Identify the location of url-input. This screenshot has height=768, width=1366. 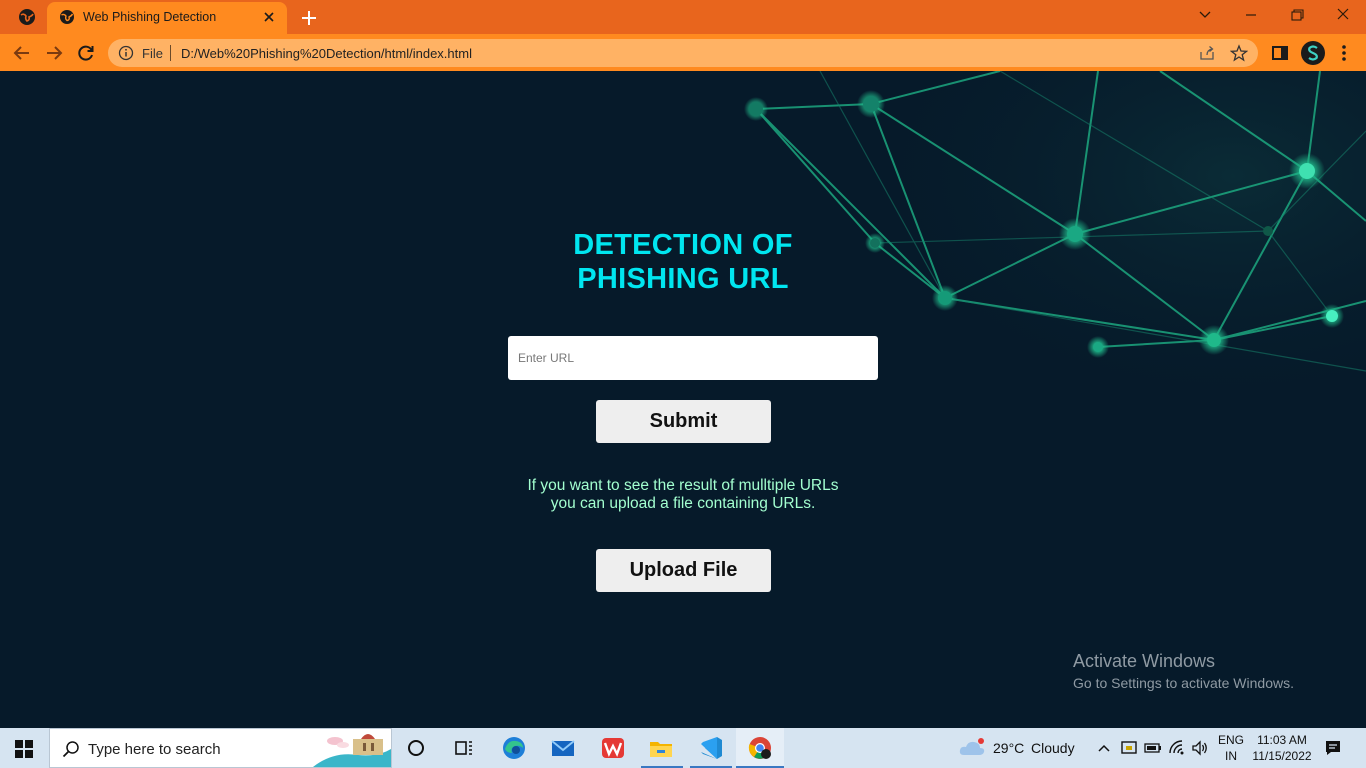
(693, 358).